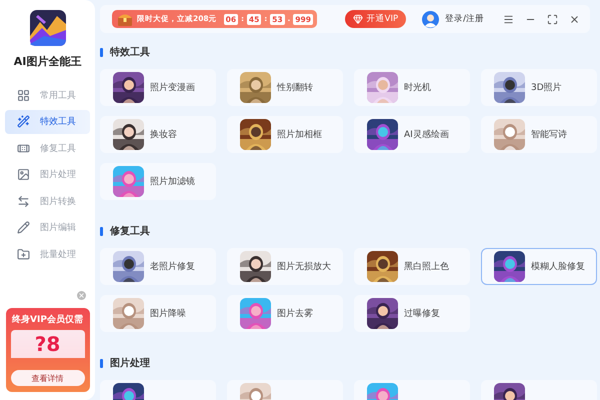 The image size is (600, 400). Describe the element at coordinates (539, 87) in the screenshot. I see `tool-card: 3D照片` at that location.